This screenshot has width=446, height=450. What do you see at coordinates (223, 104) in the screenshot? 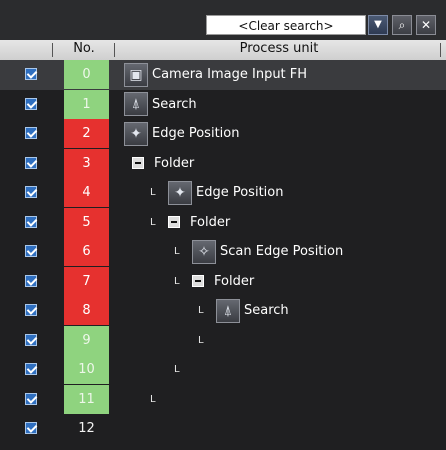
I see `list-item: 1 ⍋ Search` at bounding box center [223, 104].